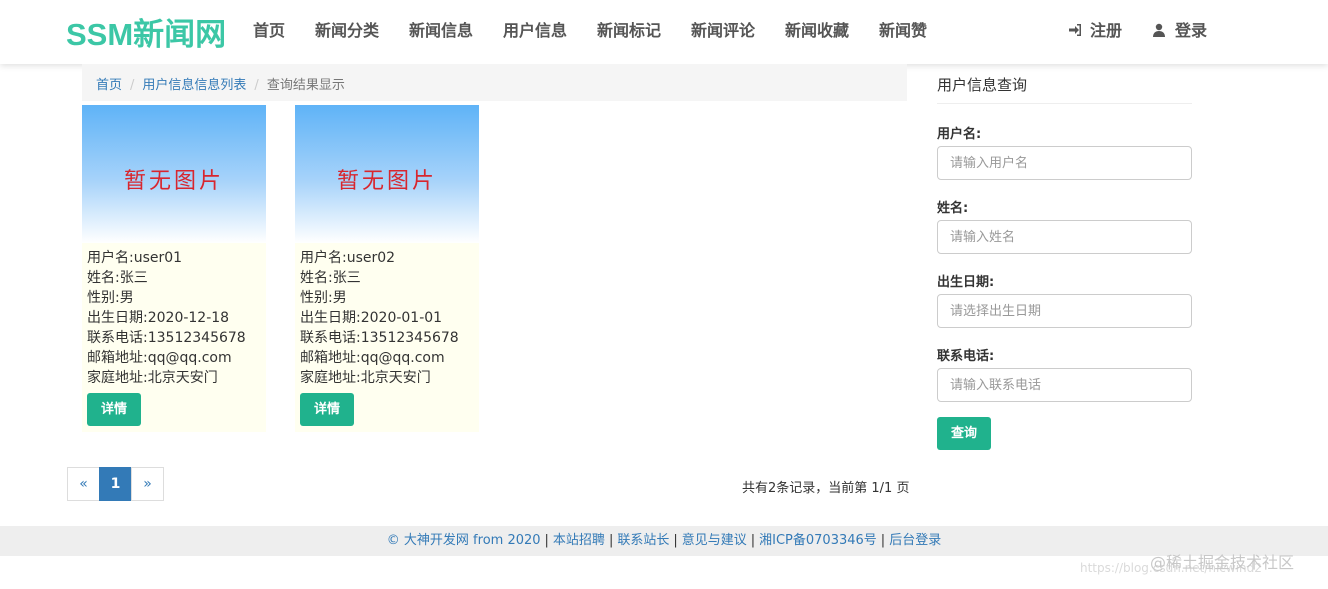 This screenshot has width=1328, height=589. I want to click on card-birthdate: 出生日期:2020-01-01, so click(371, 318).